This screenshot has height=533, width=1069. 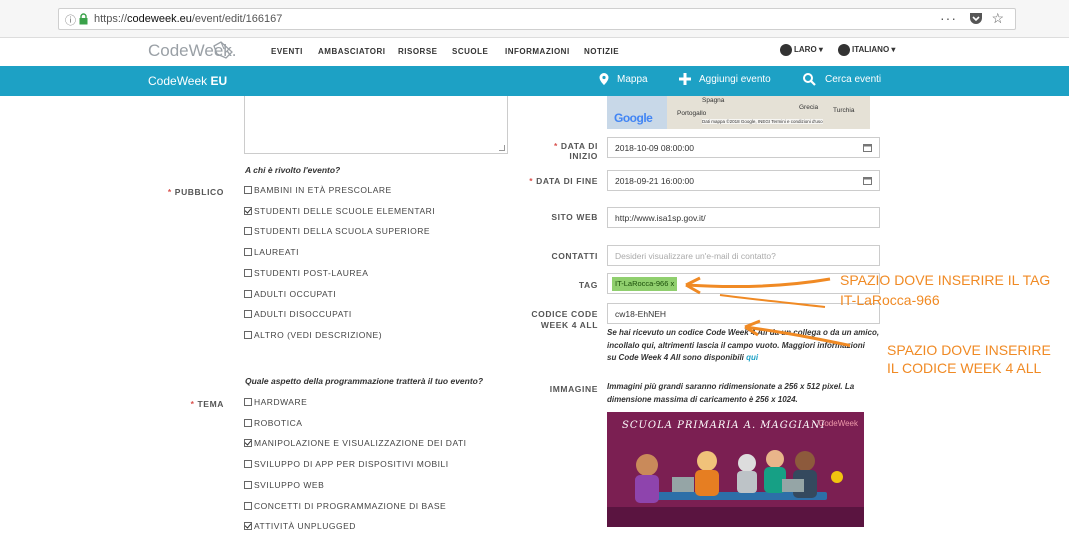 I want to click on theme-option: MANIPOLAZIONE E VISUALIZZAZIONE DEI DATI, so click(x=355, y=443).